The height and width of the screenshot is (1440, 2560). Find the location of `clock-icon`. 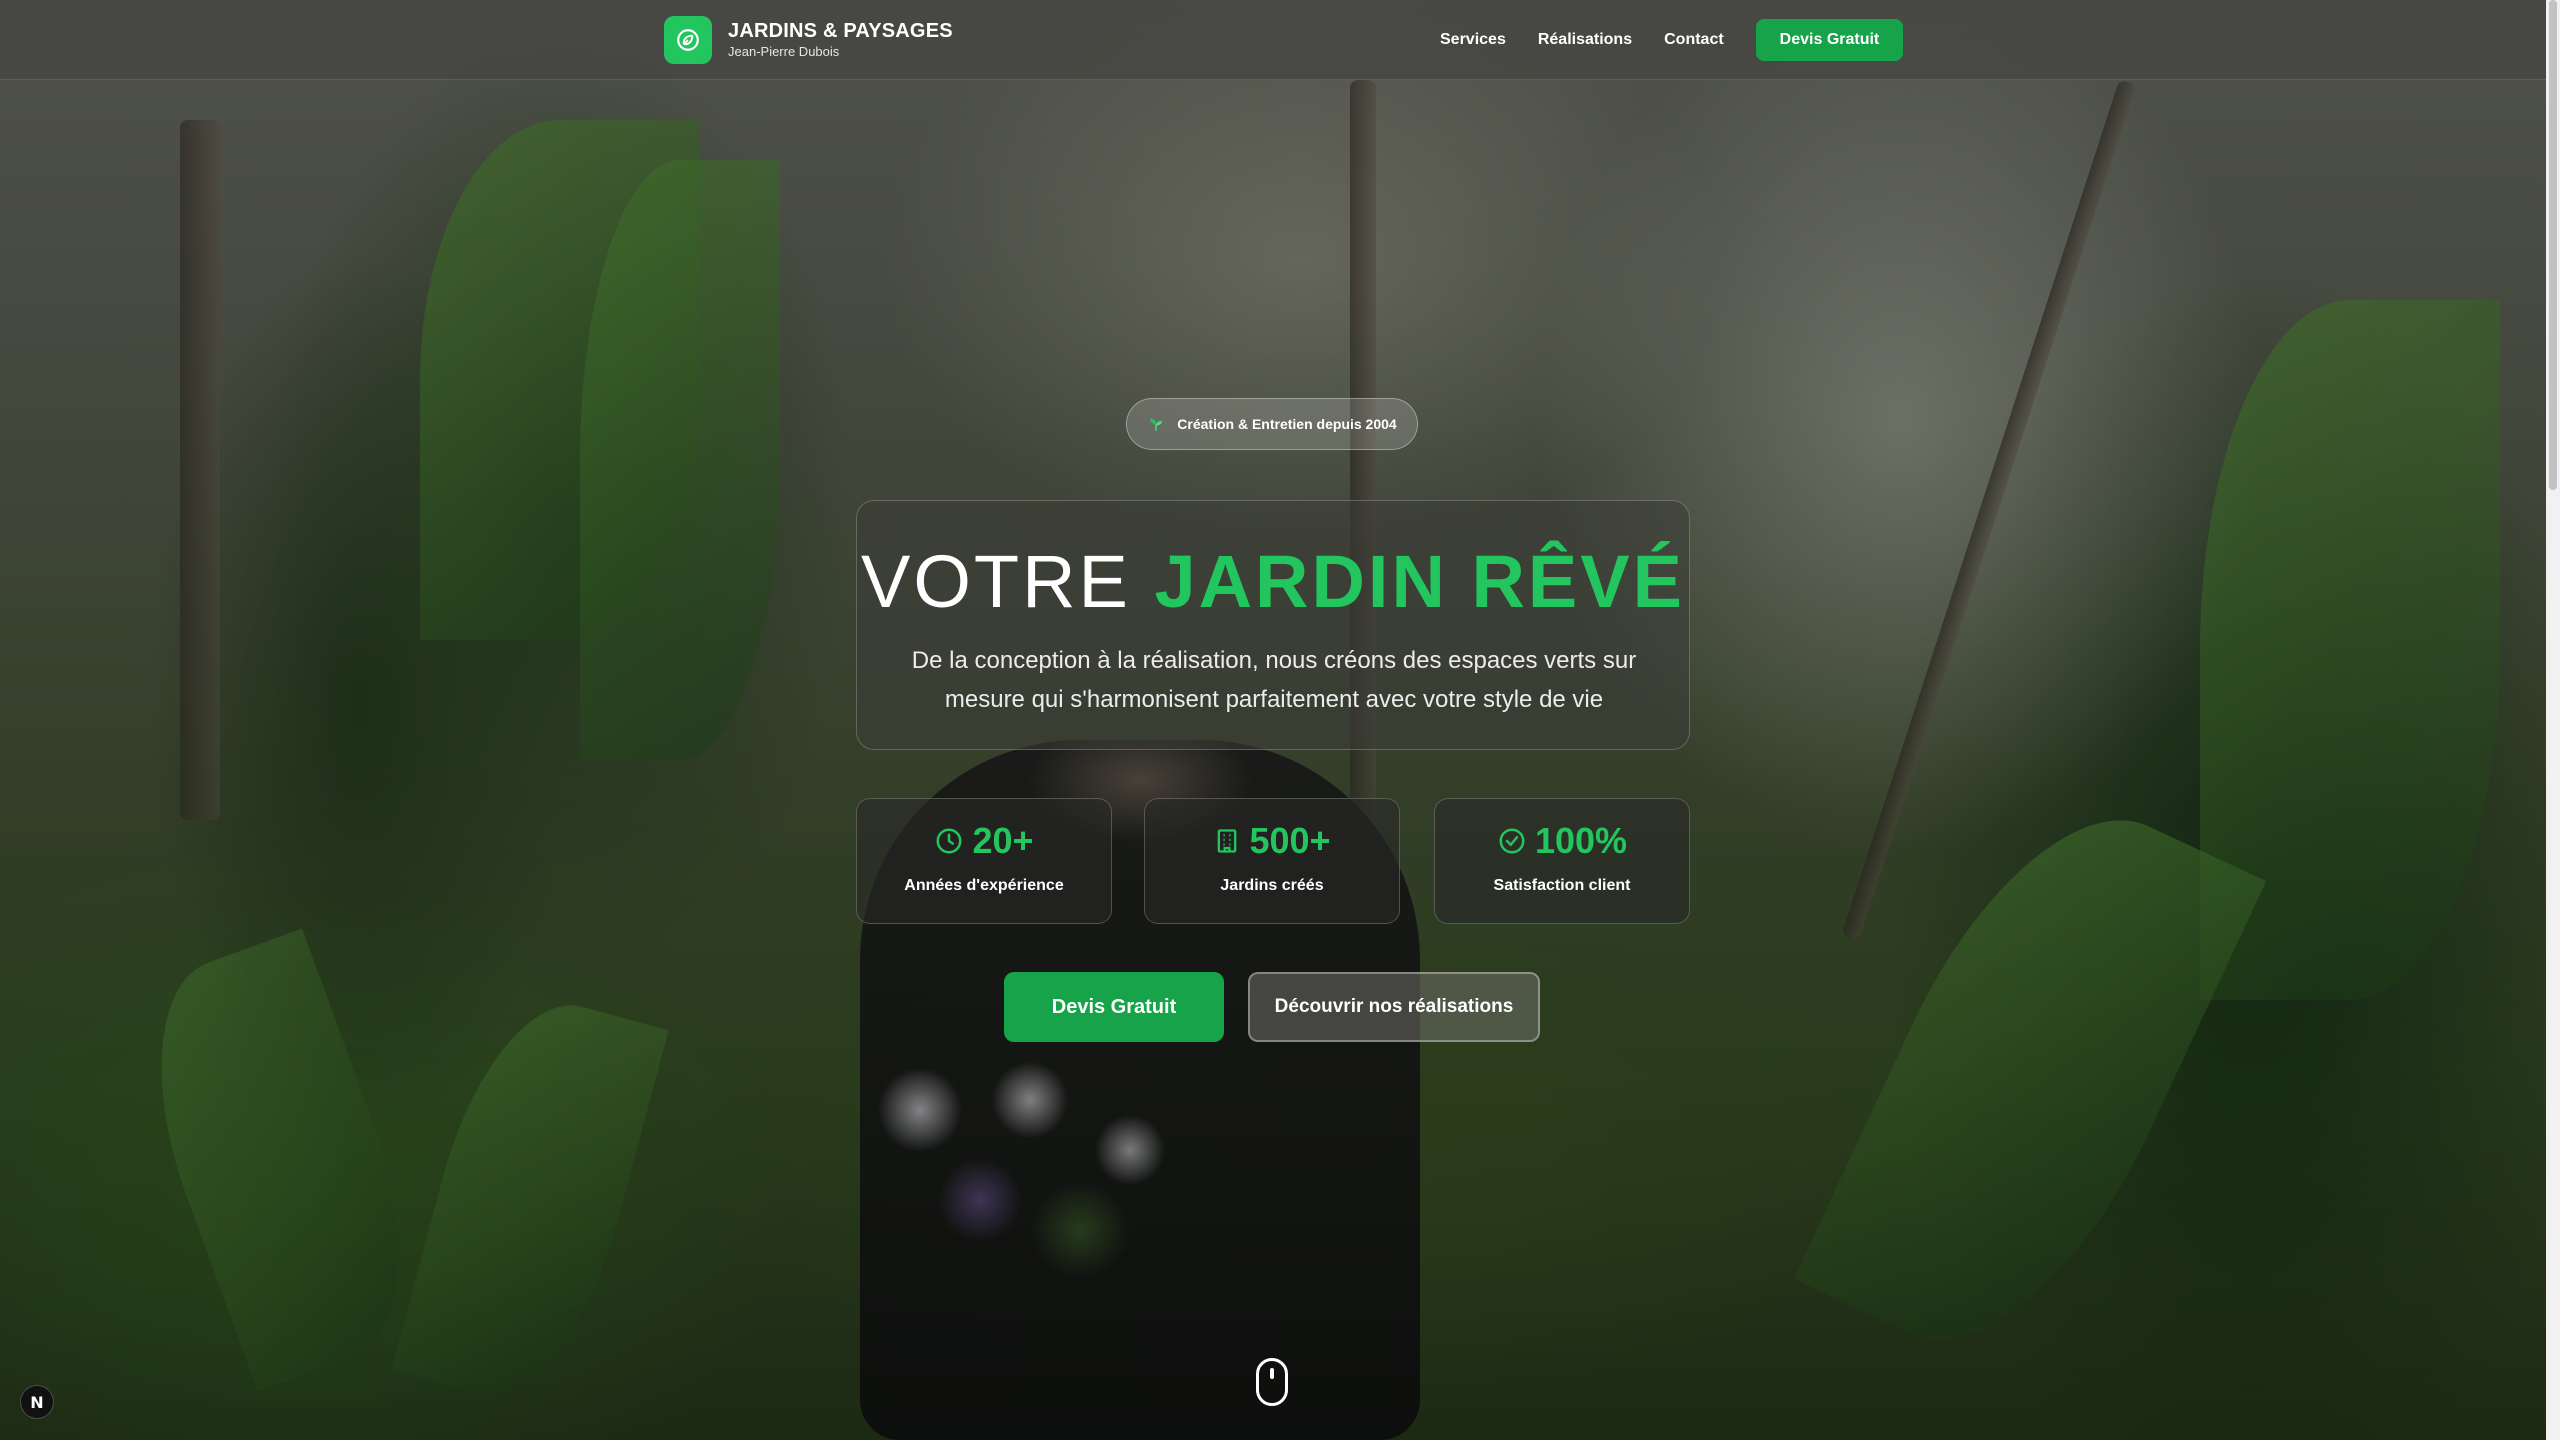

clock-icon is located at coordinates (949, 841).